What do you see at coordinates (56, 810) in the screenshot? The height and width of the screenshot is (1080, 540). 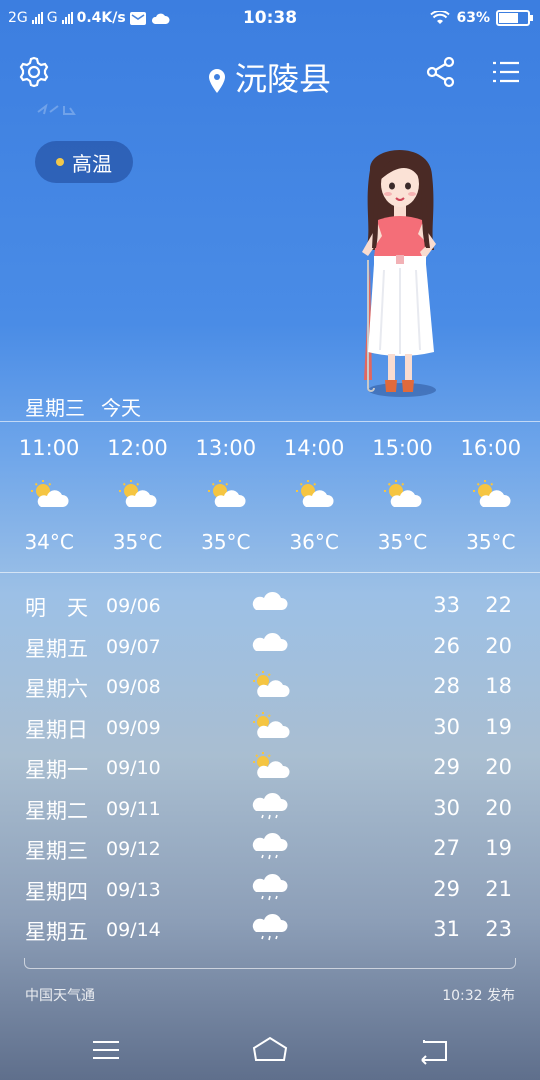 I see `day-weekday: 星期二` at bounding box center [56, 810].